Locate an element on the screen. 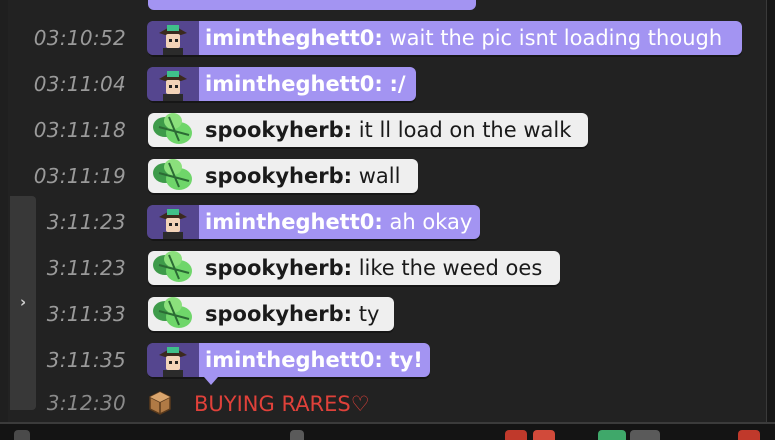 The height and width of the screenshot is (440, 775). message-body: like the weed oes is located at coordinates (450, 268).